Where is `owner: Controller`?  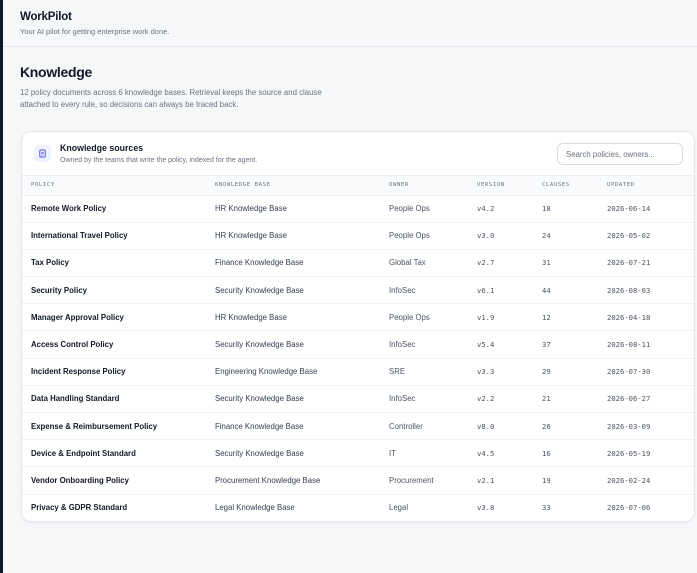 owner: Controller is located at coordinates (406, 426).